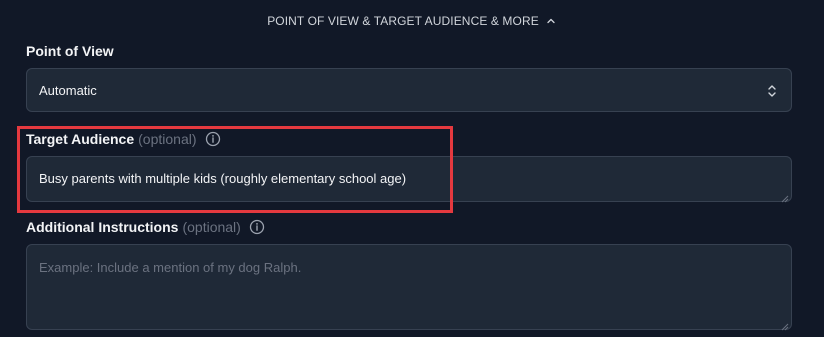 The image size is (824, 337). Describe the element at coordinates (772, 91) in the screenshot. I see `chevron-up-down-icon` at that location.